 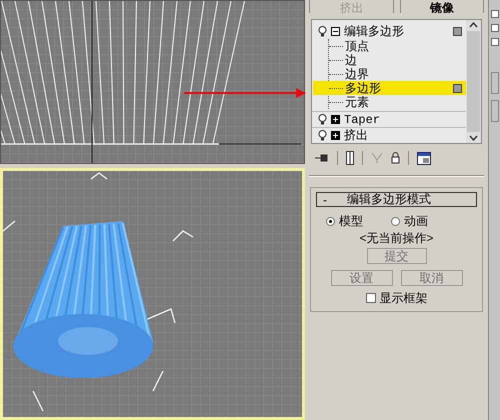 I want to click on rollout-header: - 编辑多边形模式, so click(x=396, y=199).